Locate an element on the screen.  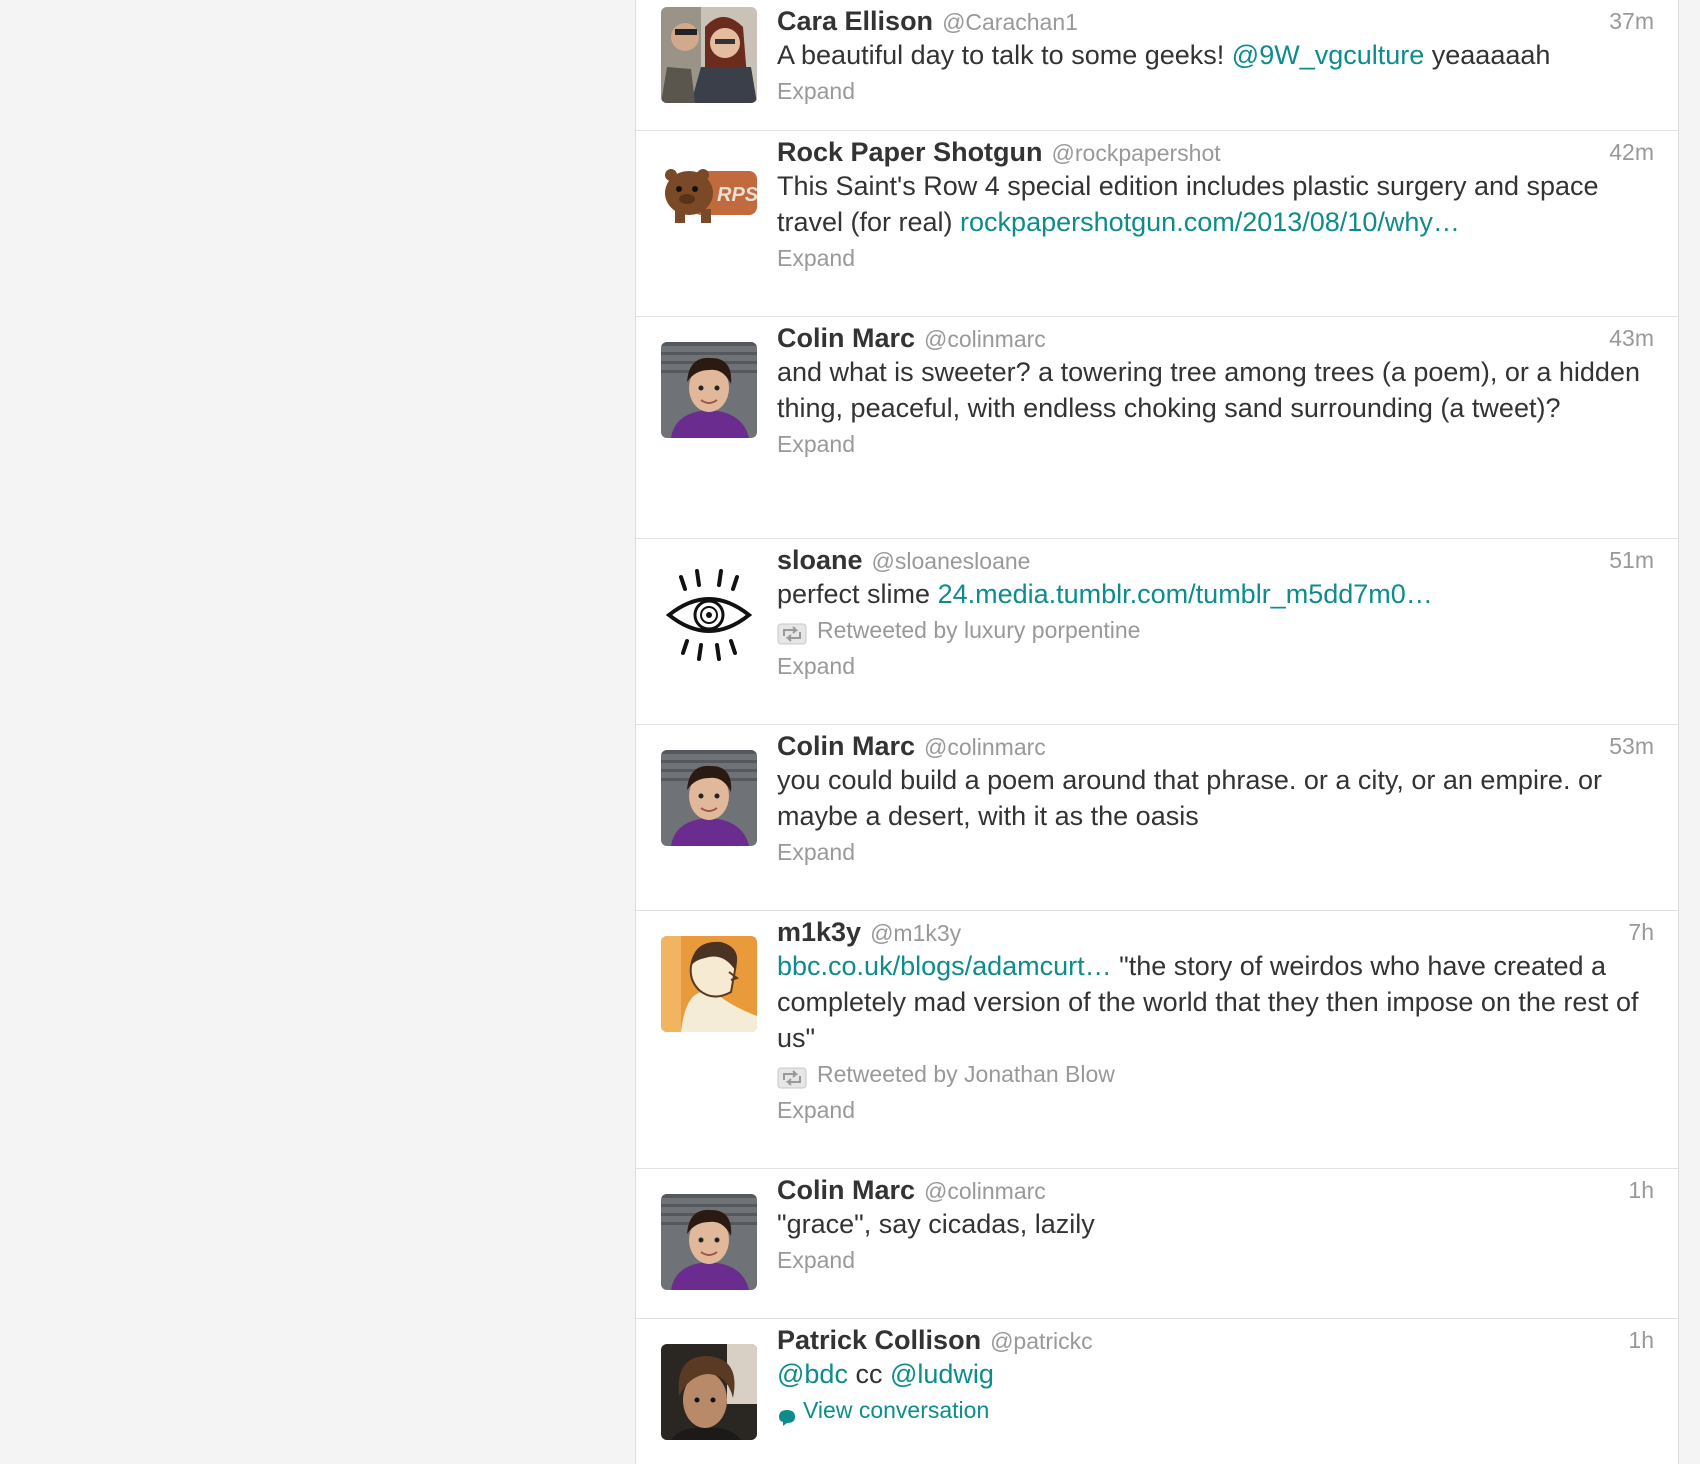
tweet-text-segment: cc is located at coordinates (868, 1374).